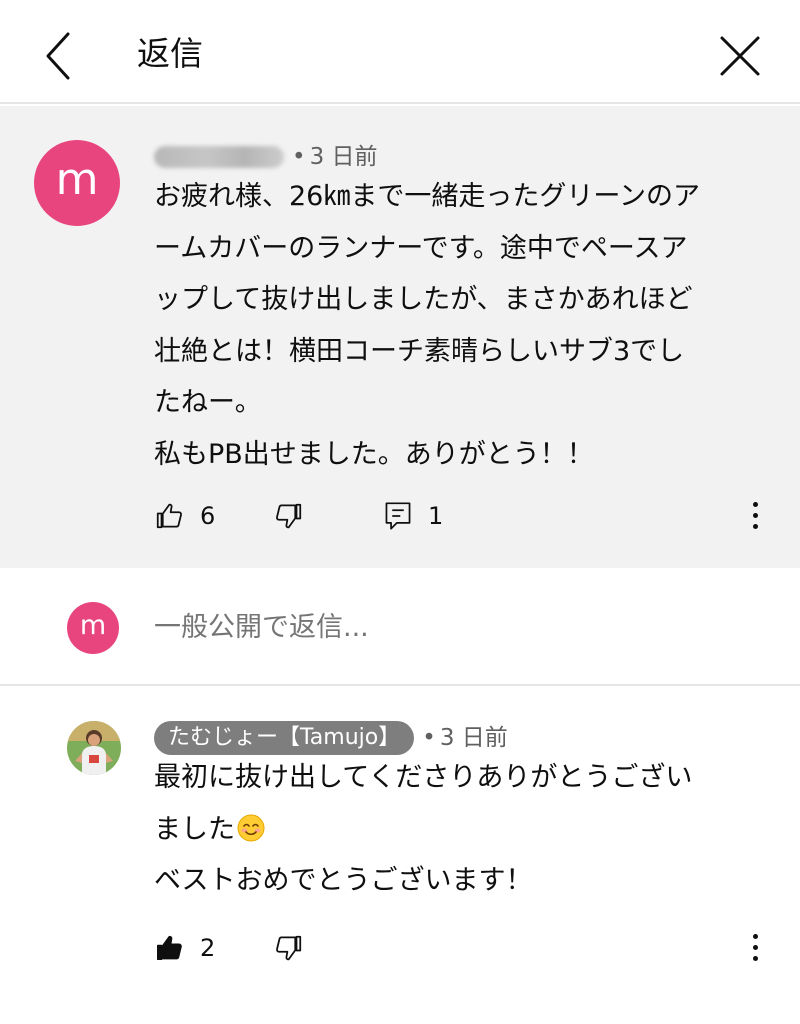  Describe the element at coordinates (170, 53) in the screenshot. I see `page-title: 返信` at that location.